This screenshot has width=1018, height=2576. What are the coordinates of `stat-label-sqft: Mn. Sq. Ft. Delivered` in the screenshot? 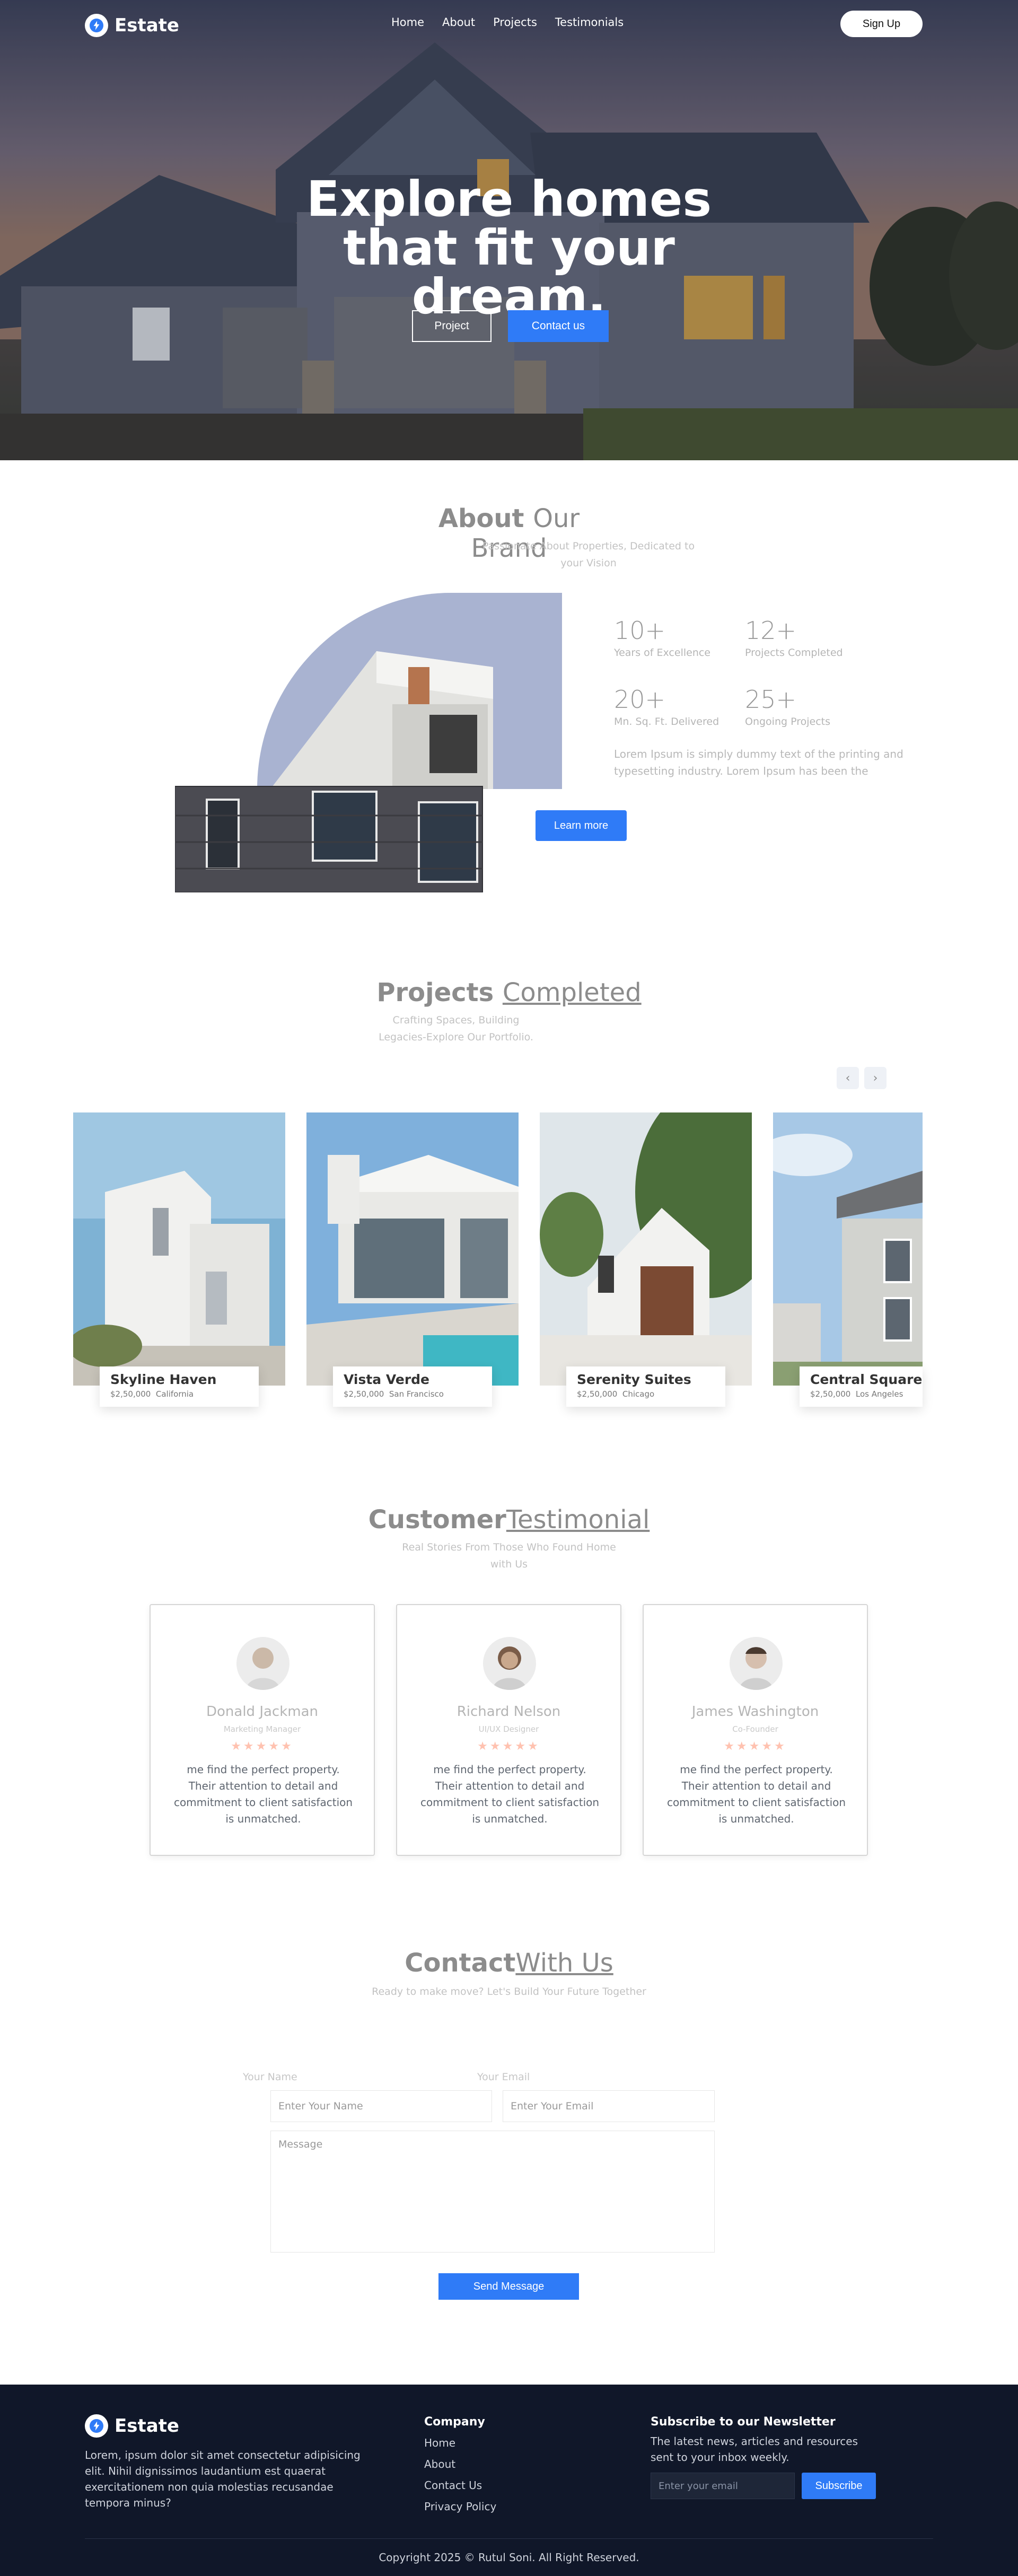 It's located at (666, 722).